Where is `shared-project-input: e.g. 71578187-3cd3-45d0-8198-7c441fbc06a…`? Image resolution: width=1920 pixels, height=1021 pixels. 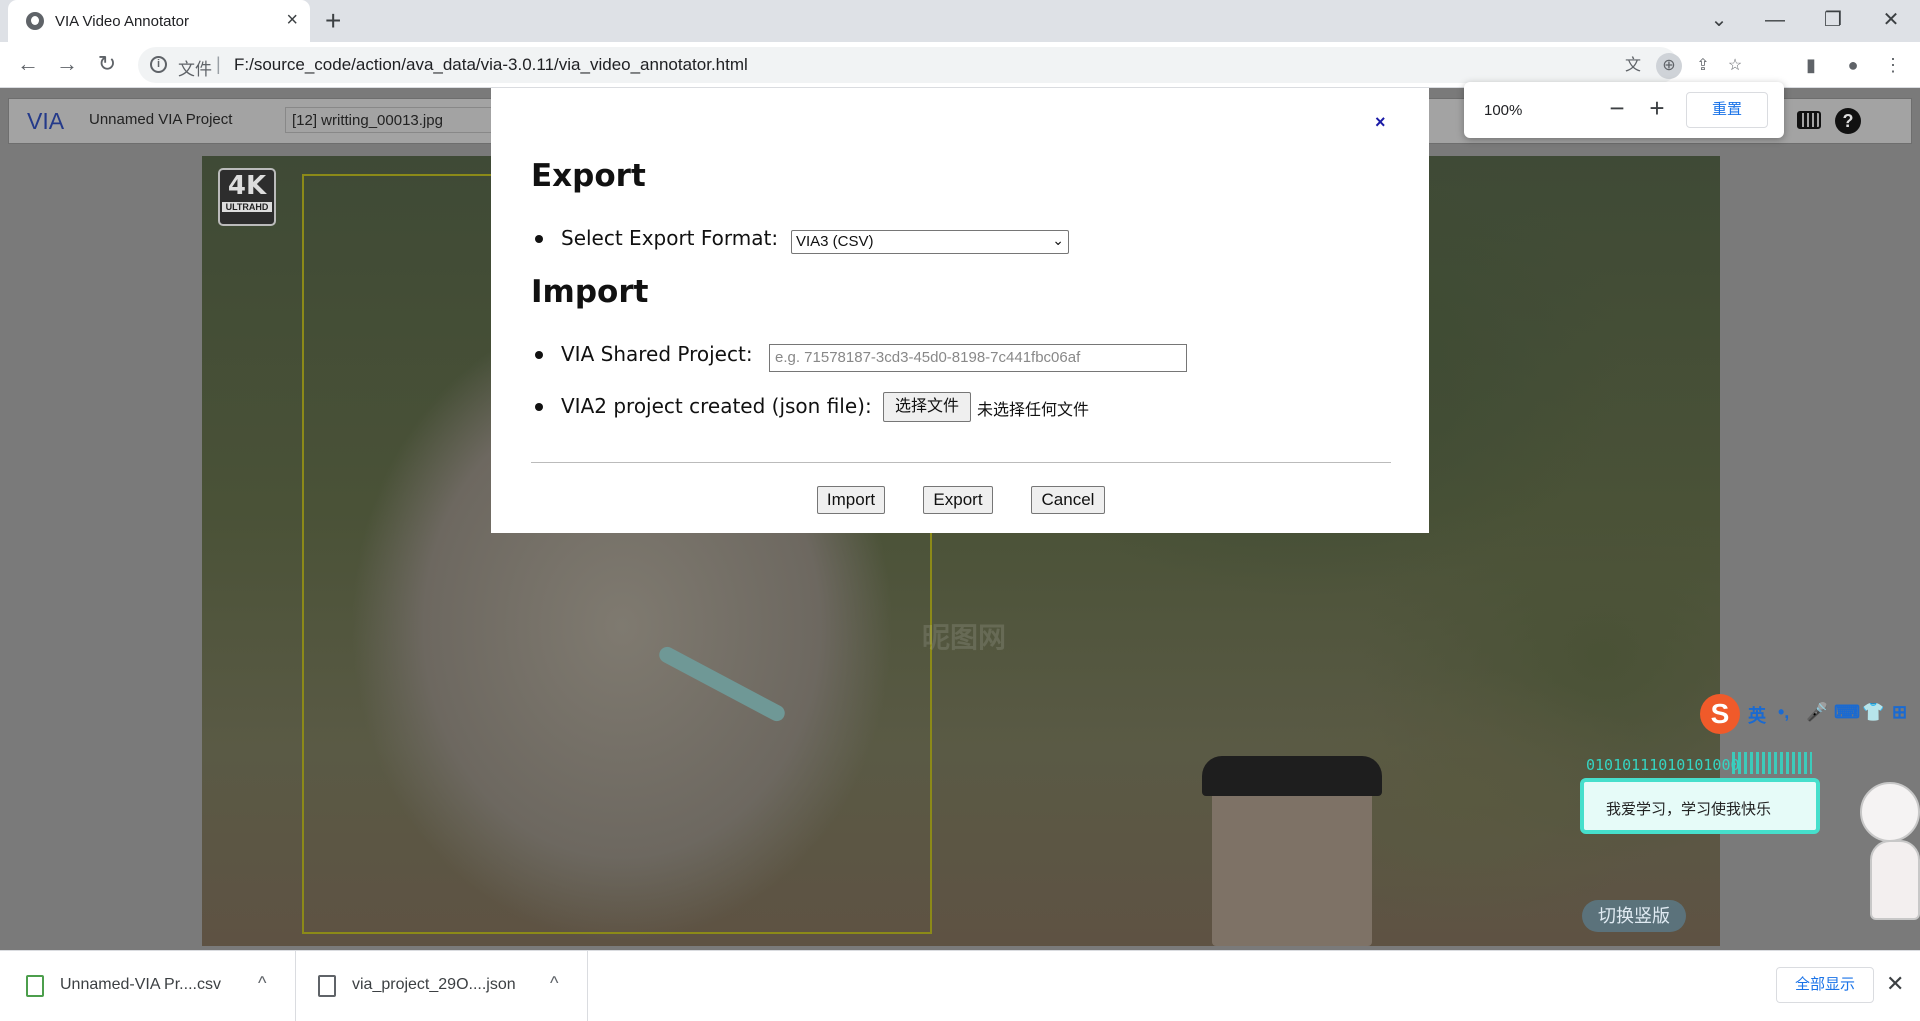 shared-project-input: e.g. 71578187-3cd3-45d0-8198-7c441fbc06a… is located at coordinates (978, 358).